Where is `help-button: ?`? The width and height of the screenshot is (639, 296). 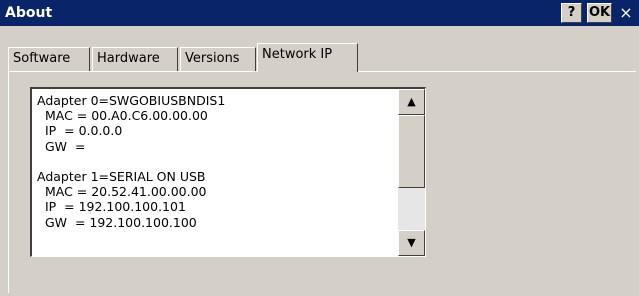 help-button: ? is located at coordinates (571, 13).